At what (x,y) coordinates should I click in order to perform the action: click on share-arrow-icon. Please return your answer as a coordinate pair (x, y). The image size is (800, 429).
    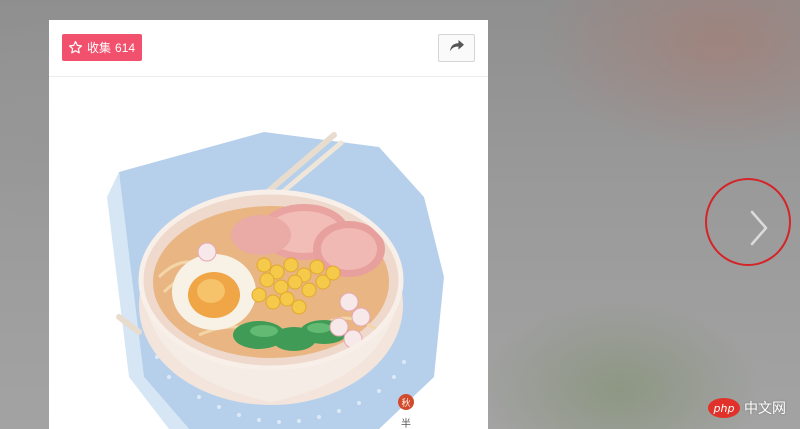
    Looking at the image, I should click on (457, 48).